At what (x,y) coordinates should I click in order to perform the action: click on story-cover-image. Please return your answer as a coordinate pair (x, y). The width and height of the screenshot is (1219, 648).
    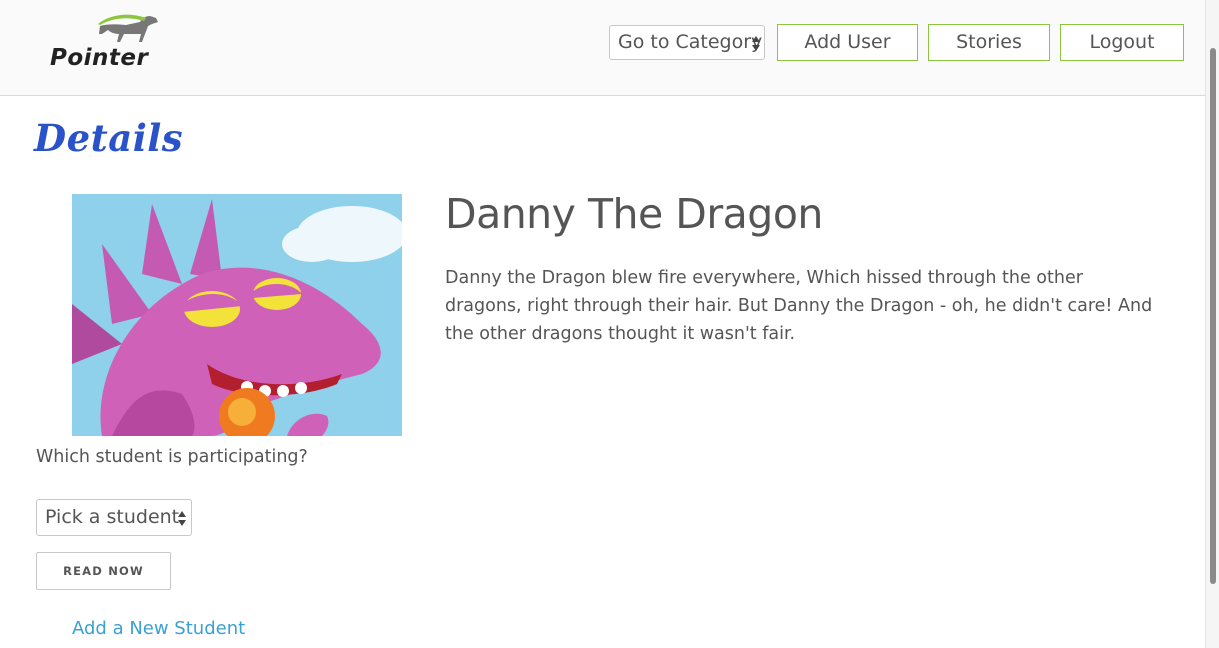
    Looking at the image, I should click on (237, 315).